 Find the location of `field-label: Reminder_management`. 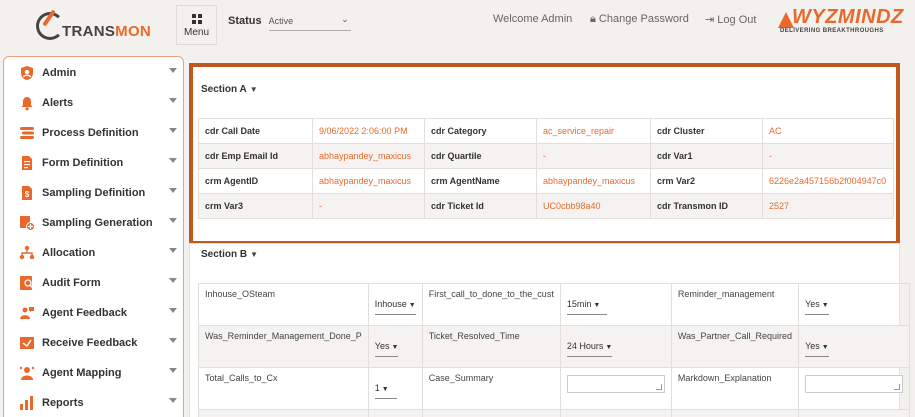

field-label: Reminder_management is located at coordinates (735, 304).